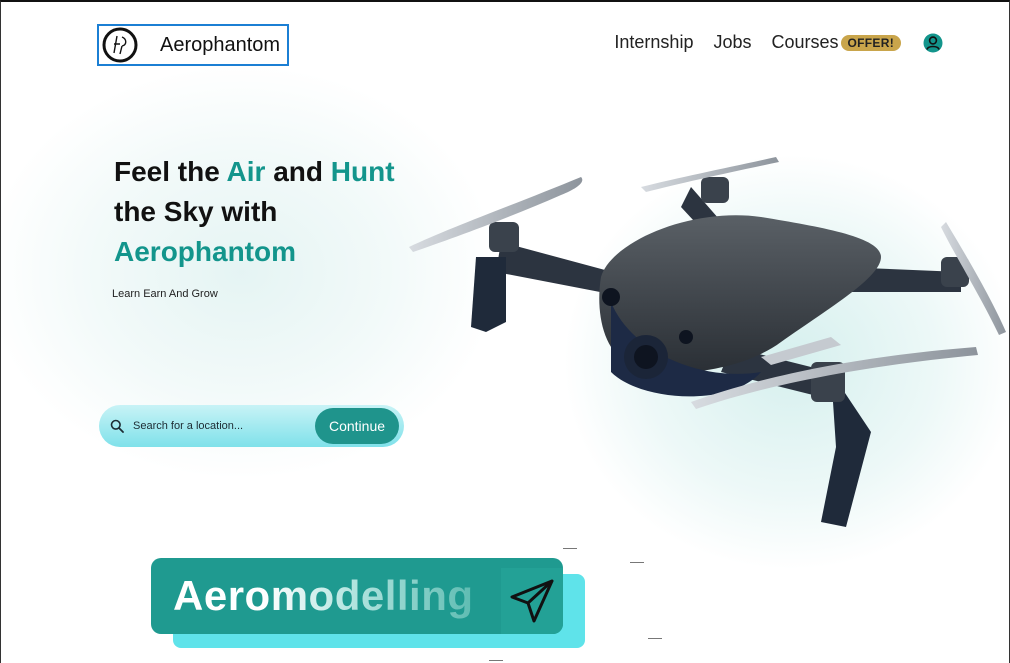 The image size is (1010, 663). What do you see at coordinates (218, 426) in the screenshot?
I see `search-input` at bounding box center [218, 426].